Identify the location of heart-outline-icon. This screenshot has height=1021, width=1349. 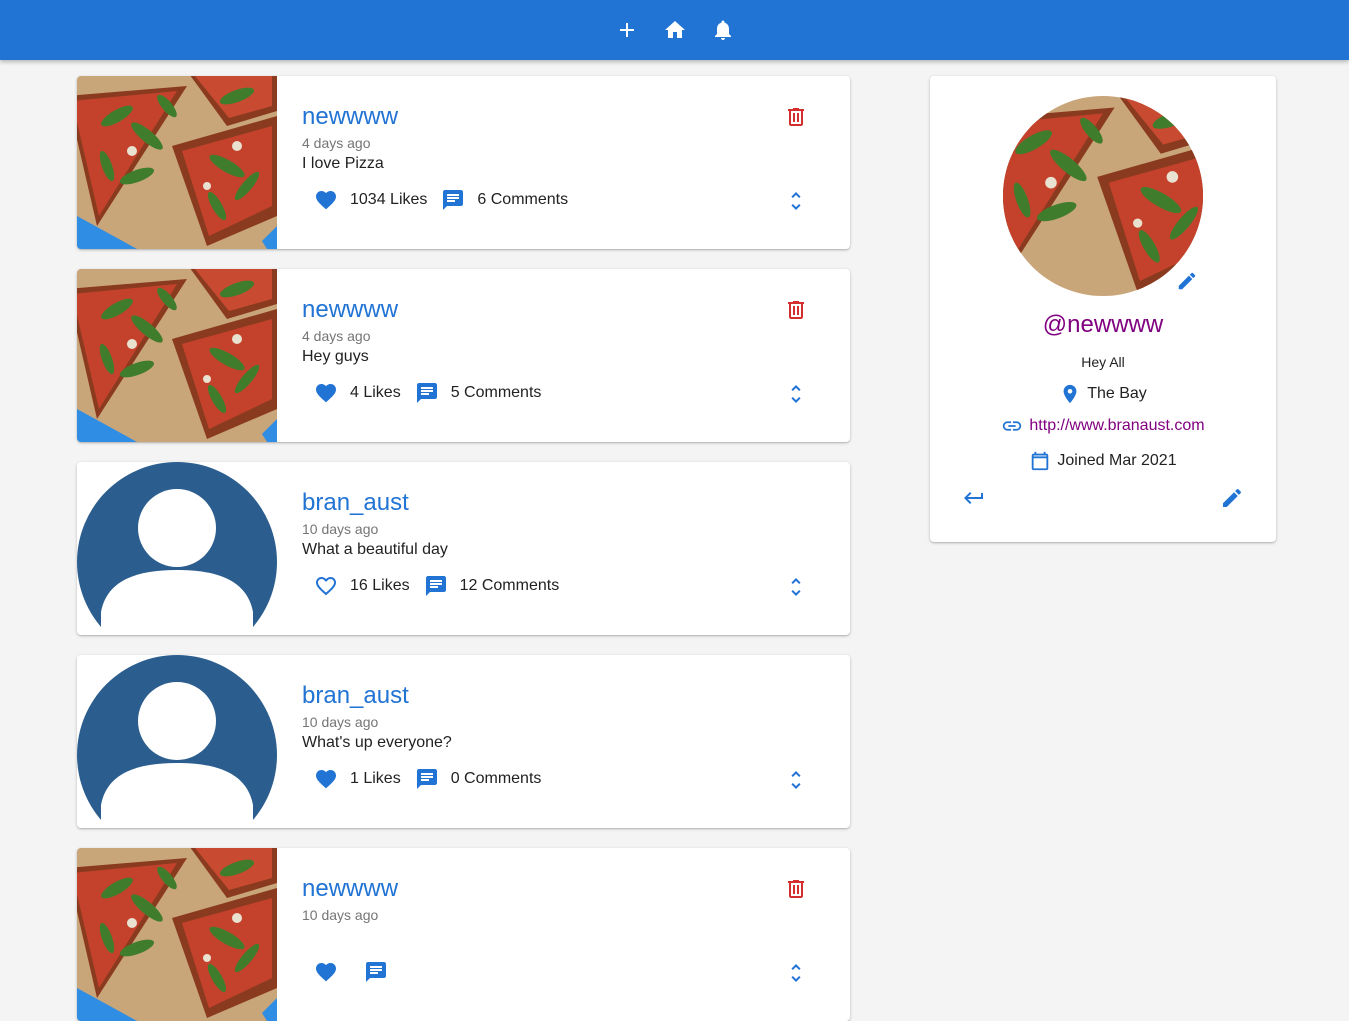
(326, 586).